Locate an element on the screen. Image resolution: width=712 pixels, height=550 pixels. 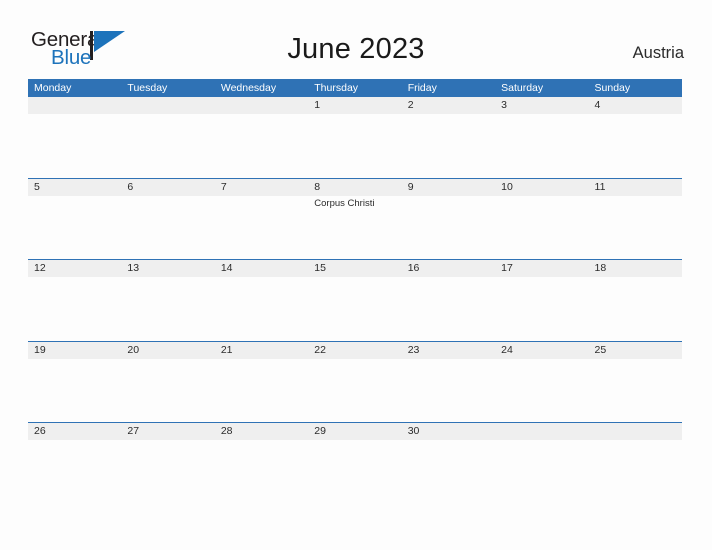
weekday-header-friday: Friday is located at coordinates (422, 88).